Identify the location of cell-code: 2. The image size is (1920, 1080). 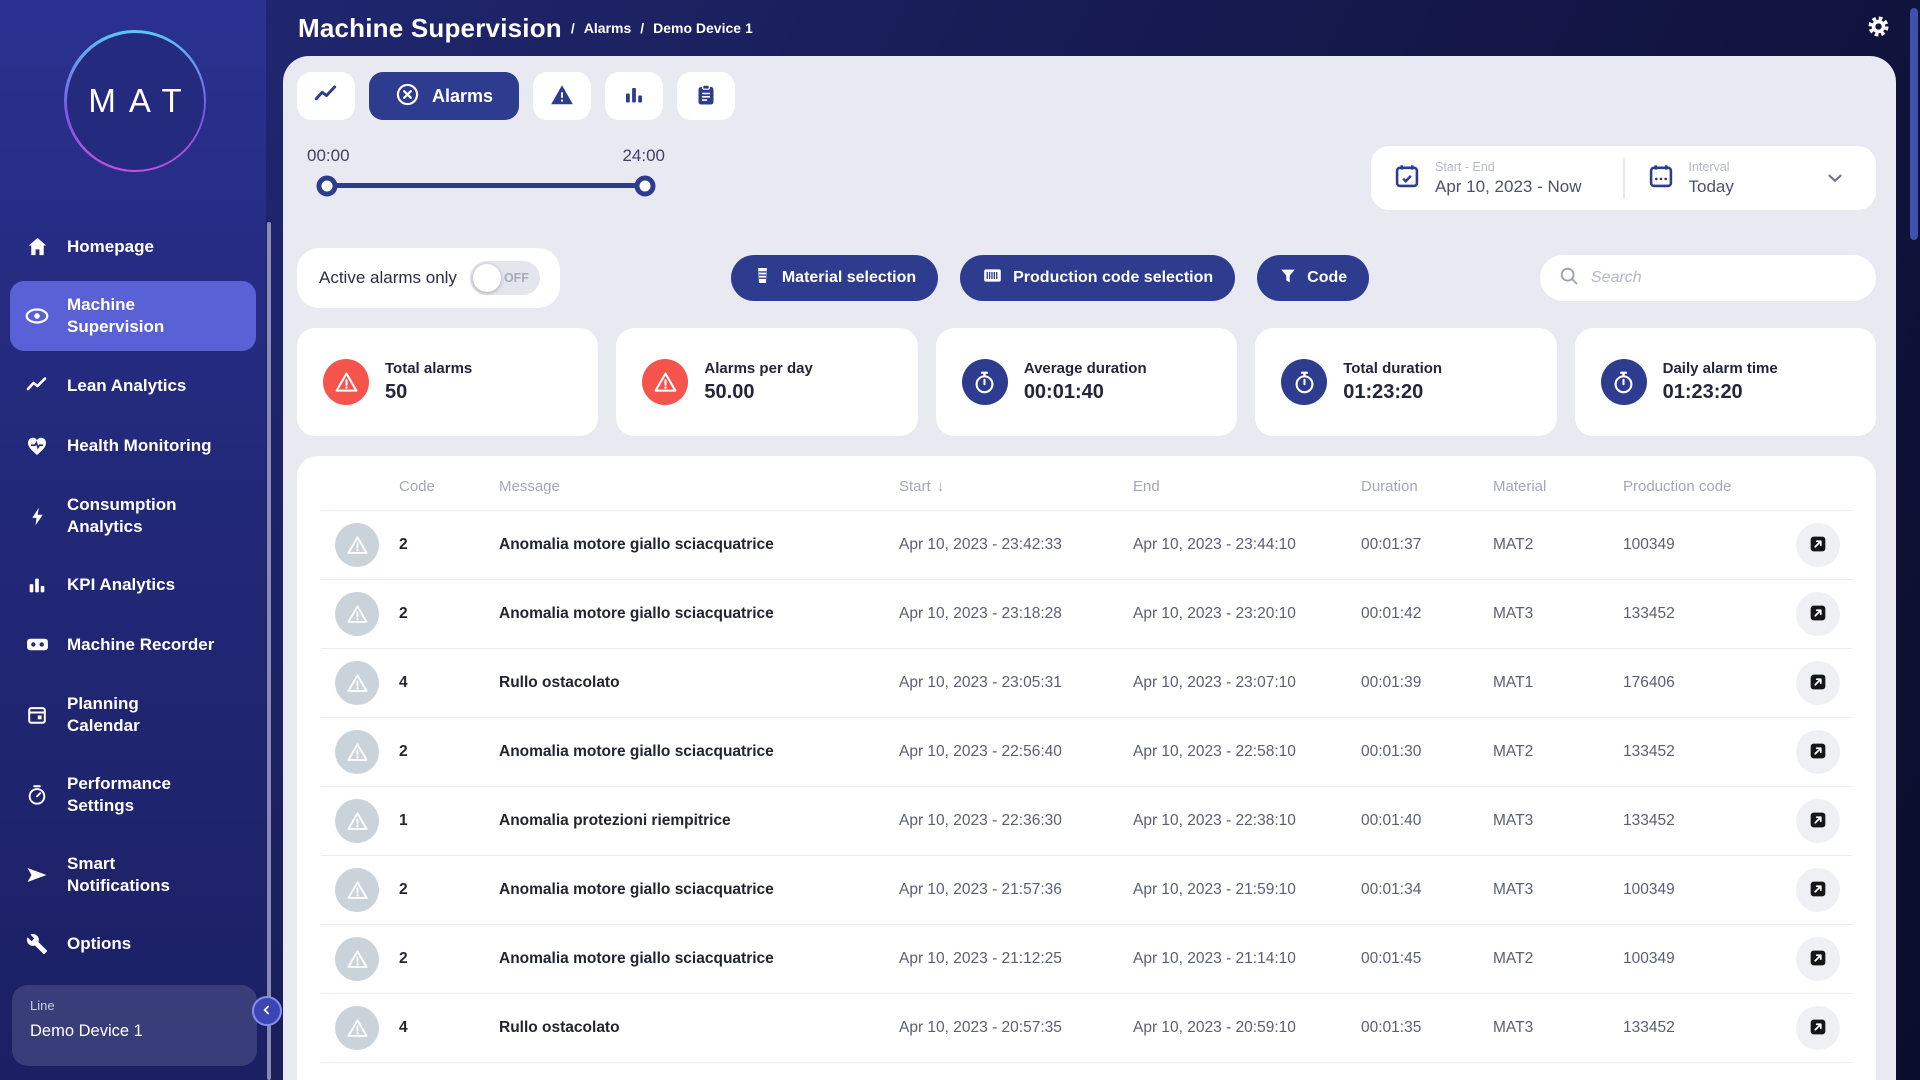
(435, 959).